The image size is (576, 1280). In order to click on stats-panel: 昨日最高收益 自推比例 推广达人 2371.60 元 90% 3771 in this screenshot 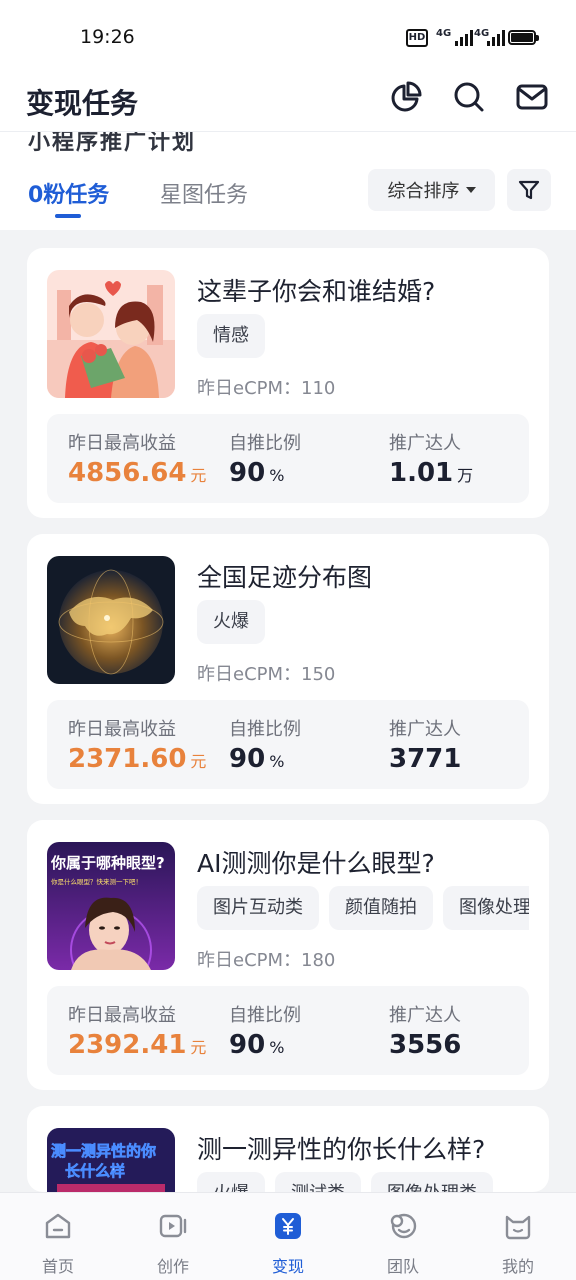, I will do `click(288, 744)`.